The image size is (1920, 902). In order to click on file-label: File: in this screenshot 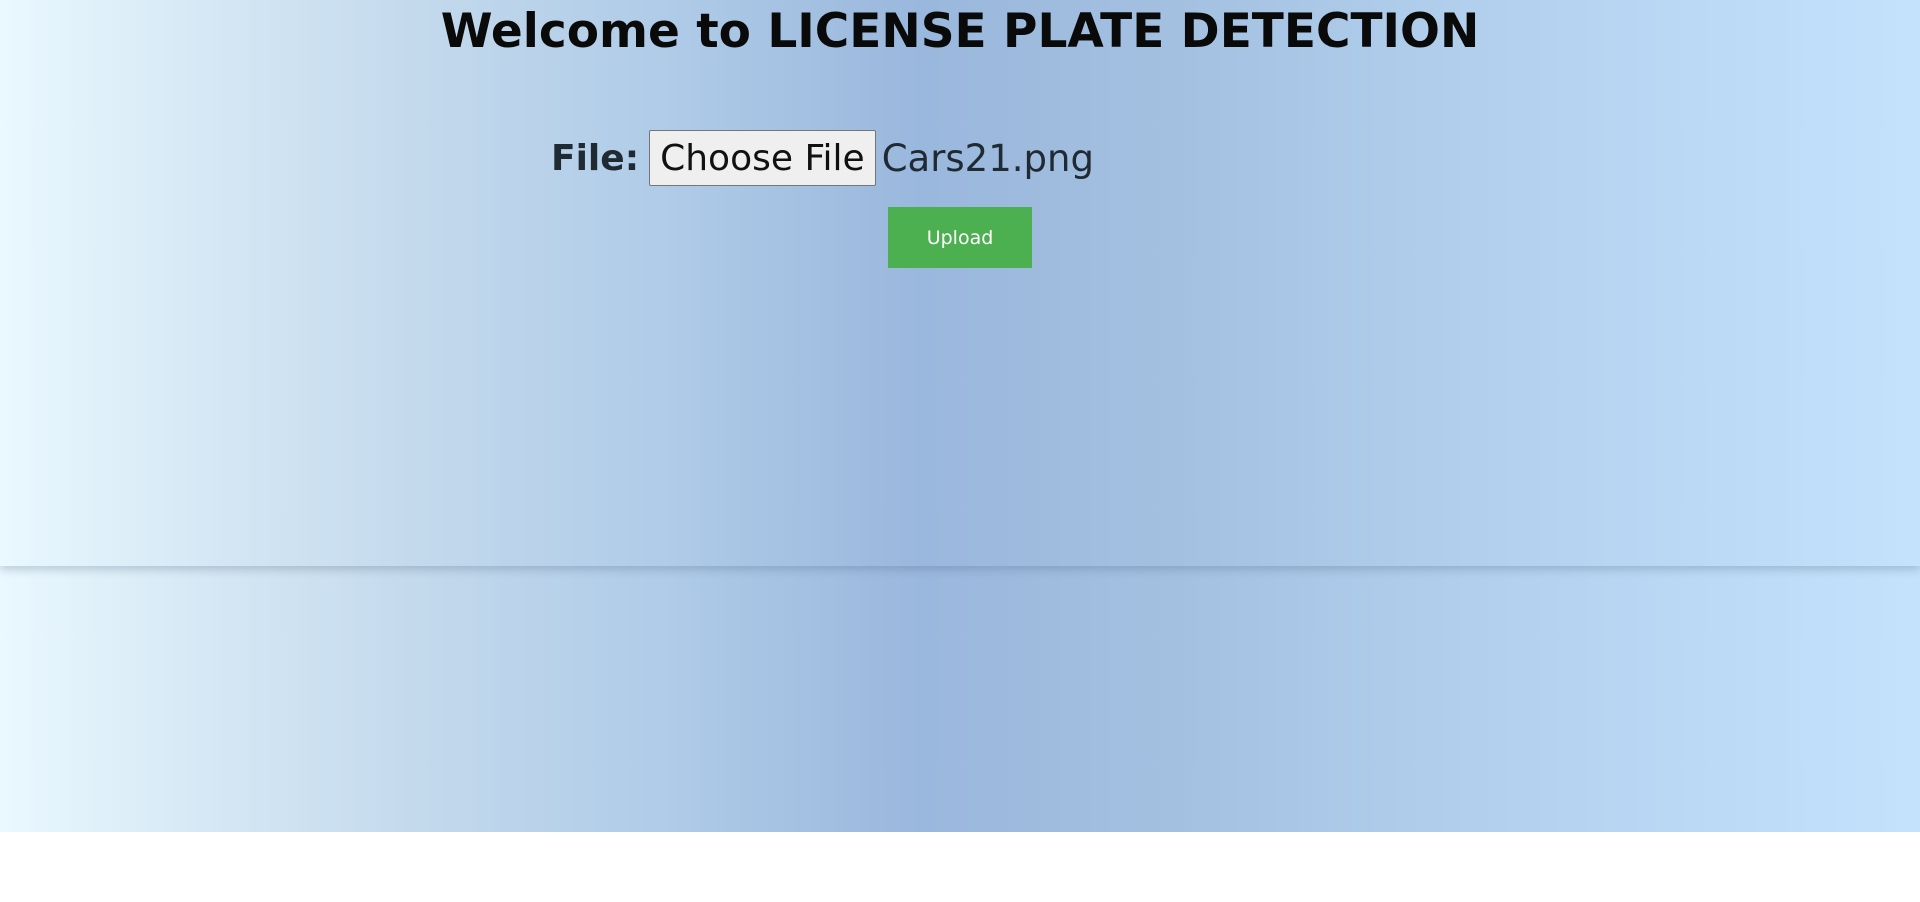, I will do `click(595, 158)`.